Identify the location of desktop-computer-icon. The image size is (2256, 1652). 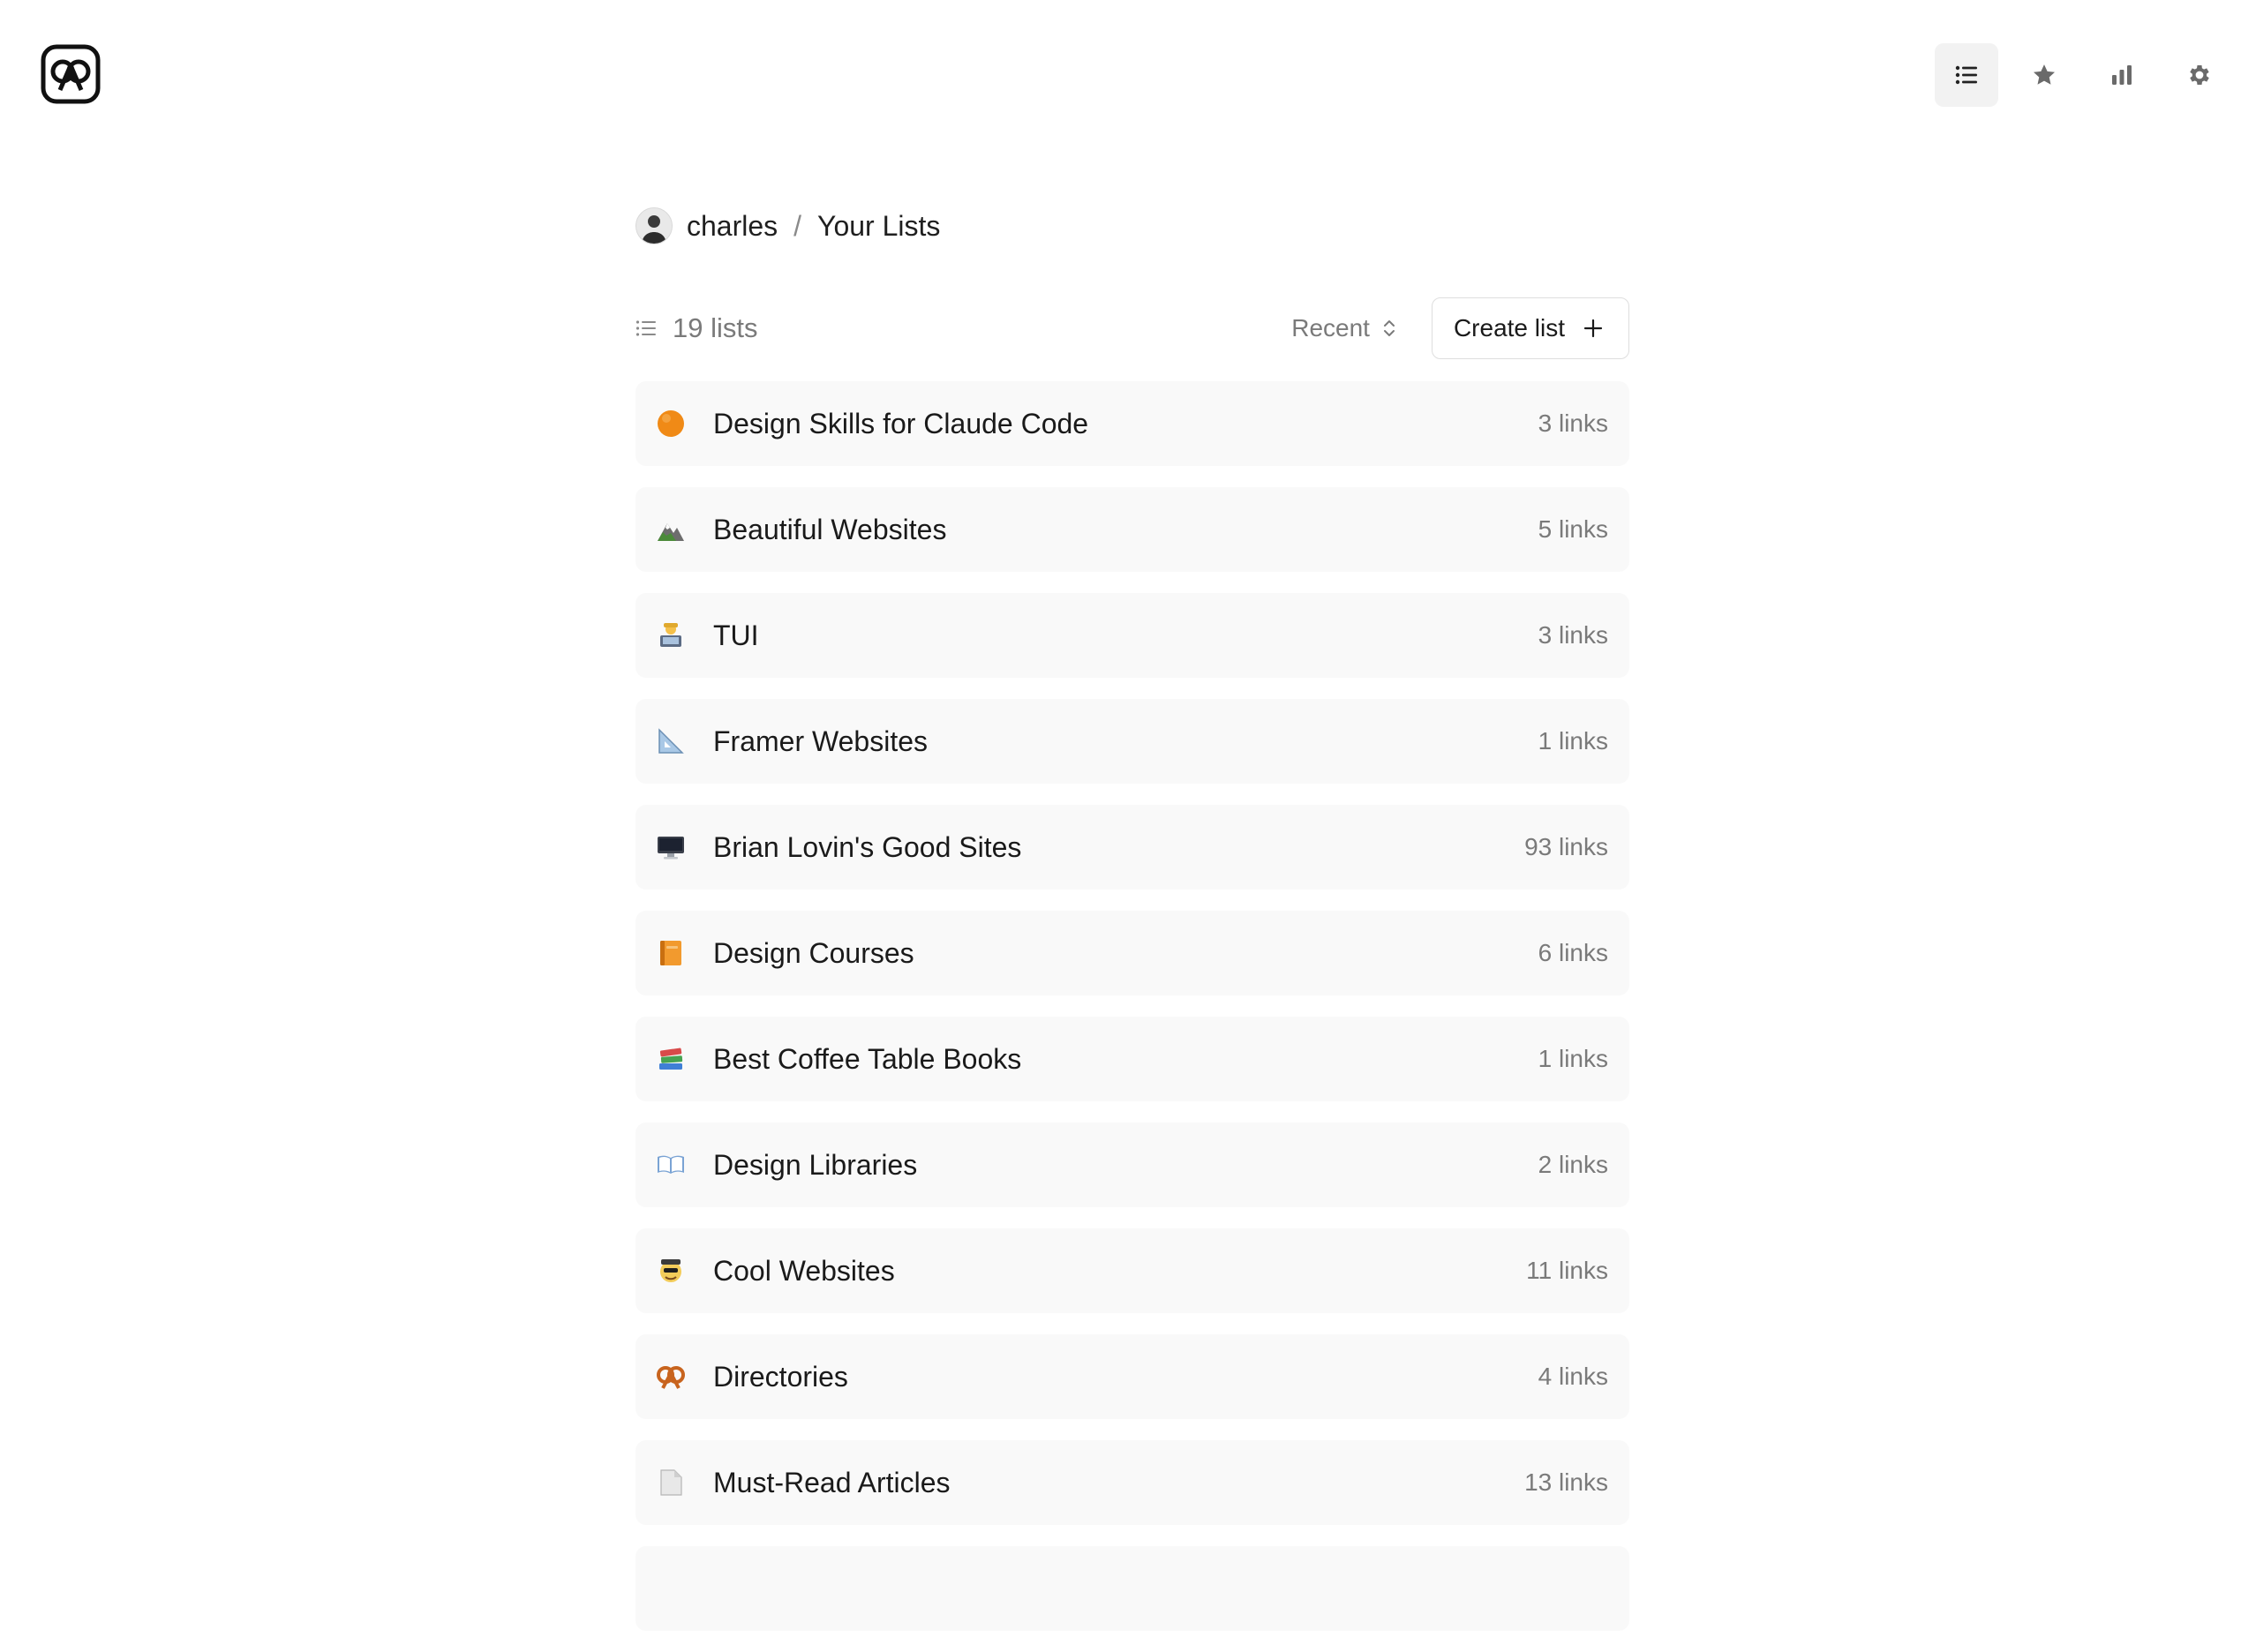
(671, 847).